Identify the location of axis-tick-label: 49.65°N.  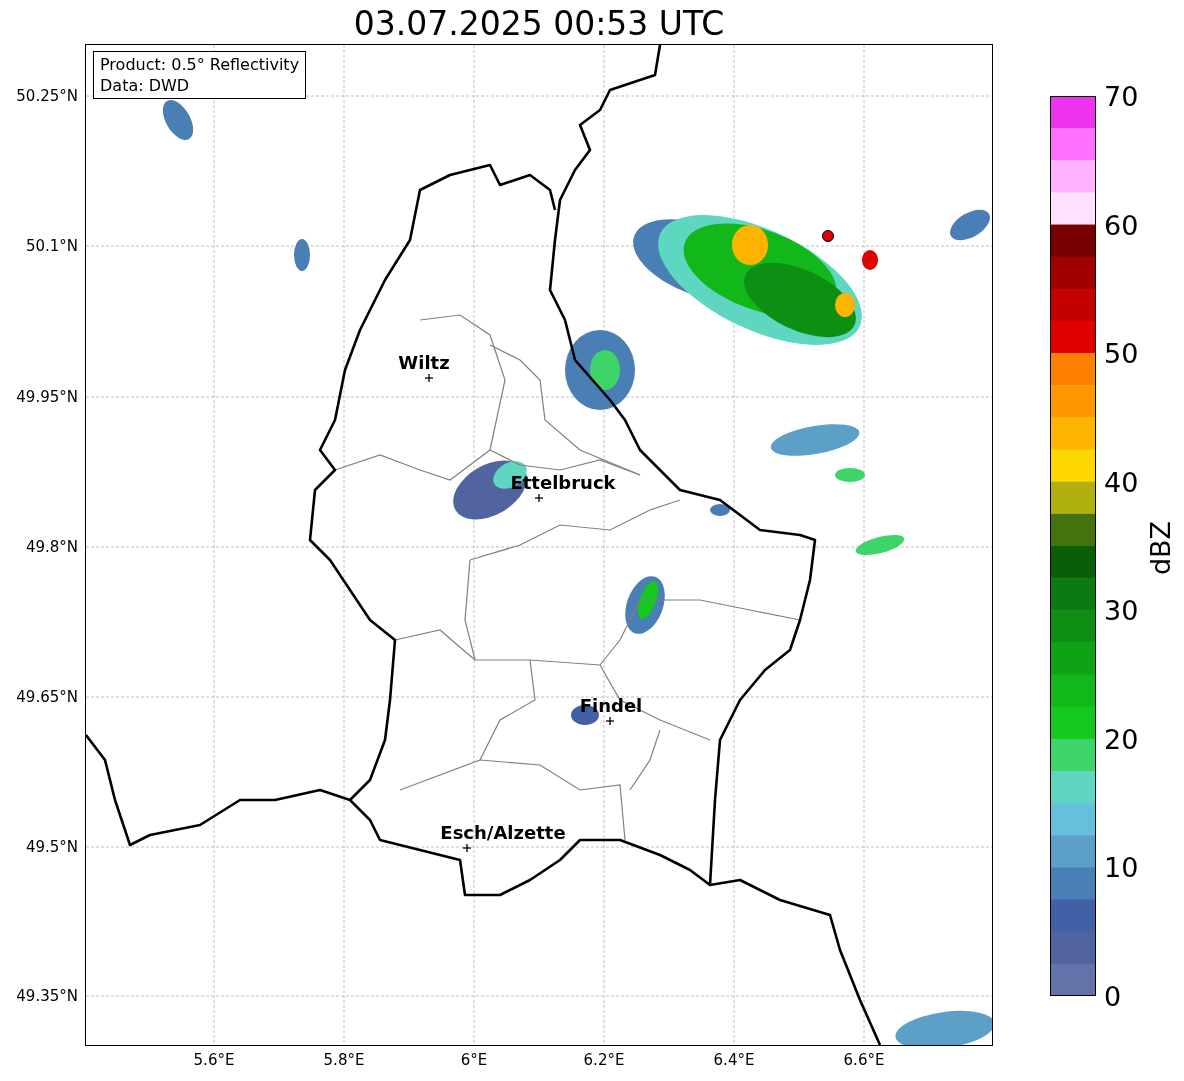
(47, 697).